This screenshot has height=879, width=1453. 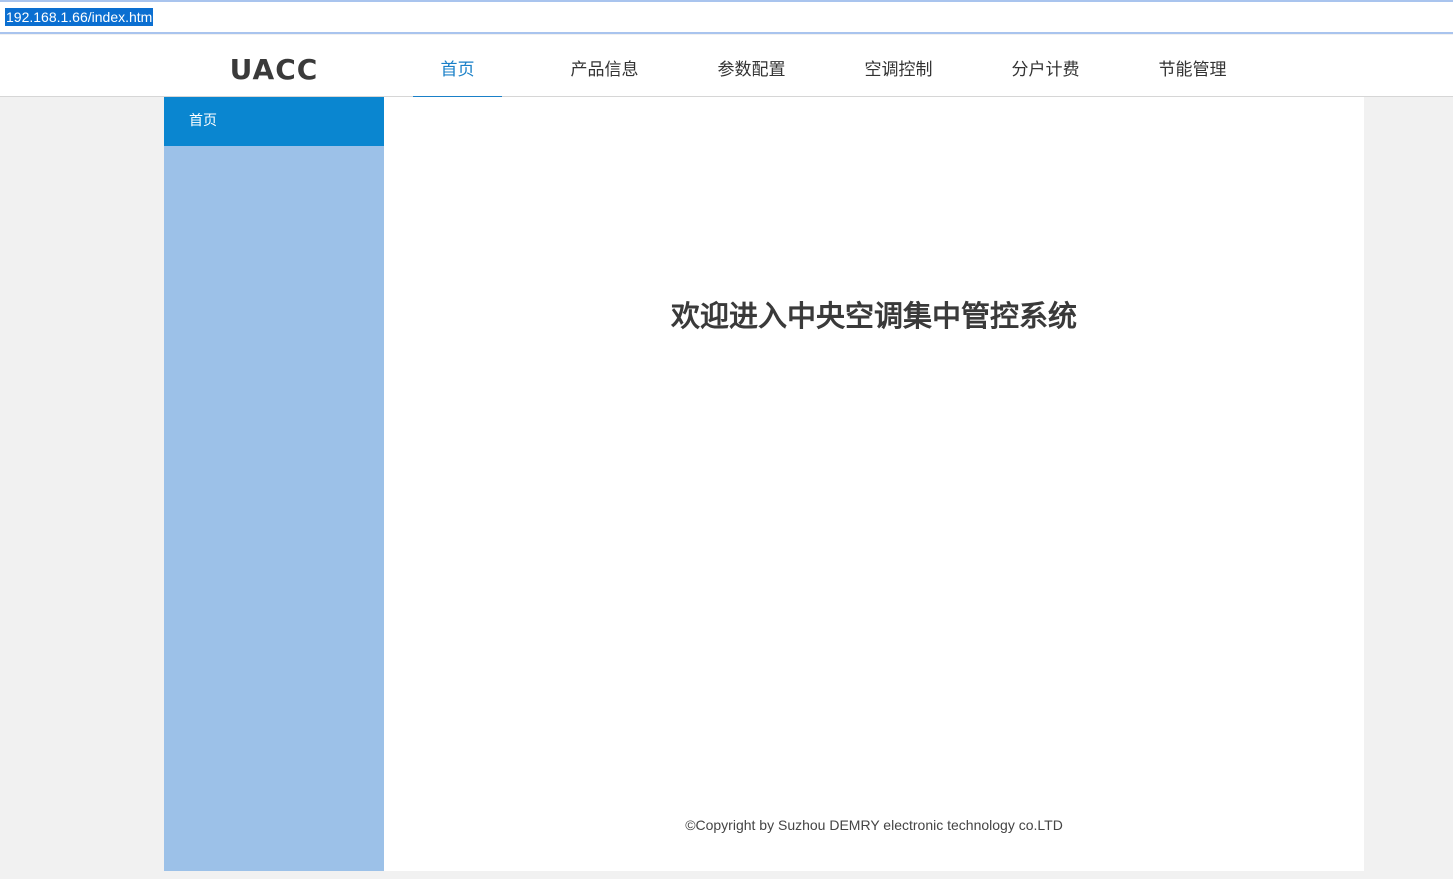 What do you see at coordinates (274, 69) in the screenshot?
I see `logo: UACC` at bounding box center [274, 69].